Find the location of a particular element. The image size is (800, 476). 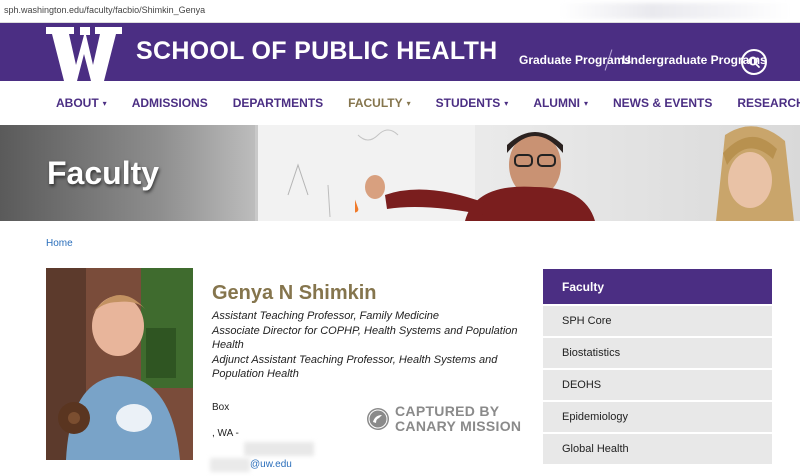

nav-label: DEPARTMENTS is located at coordinates (278, 103).